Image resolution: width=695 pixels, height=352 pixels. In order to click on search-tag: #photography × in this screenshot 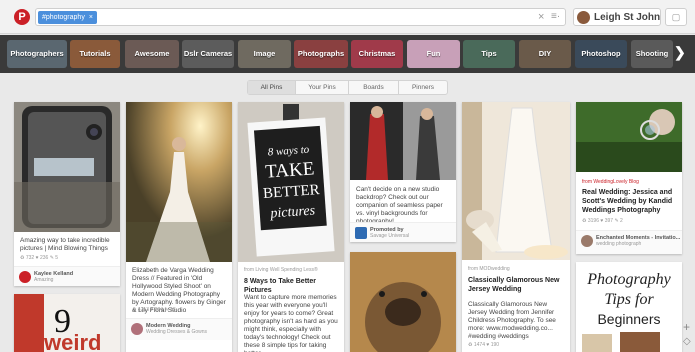, I will do `click(67, 17)`.